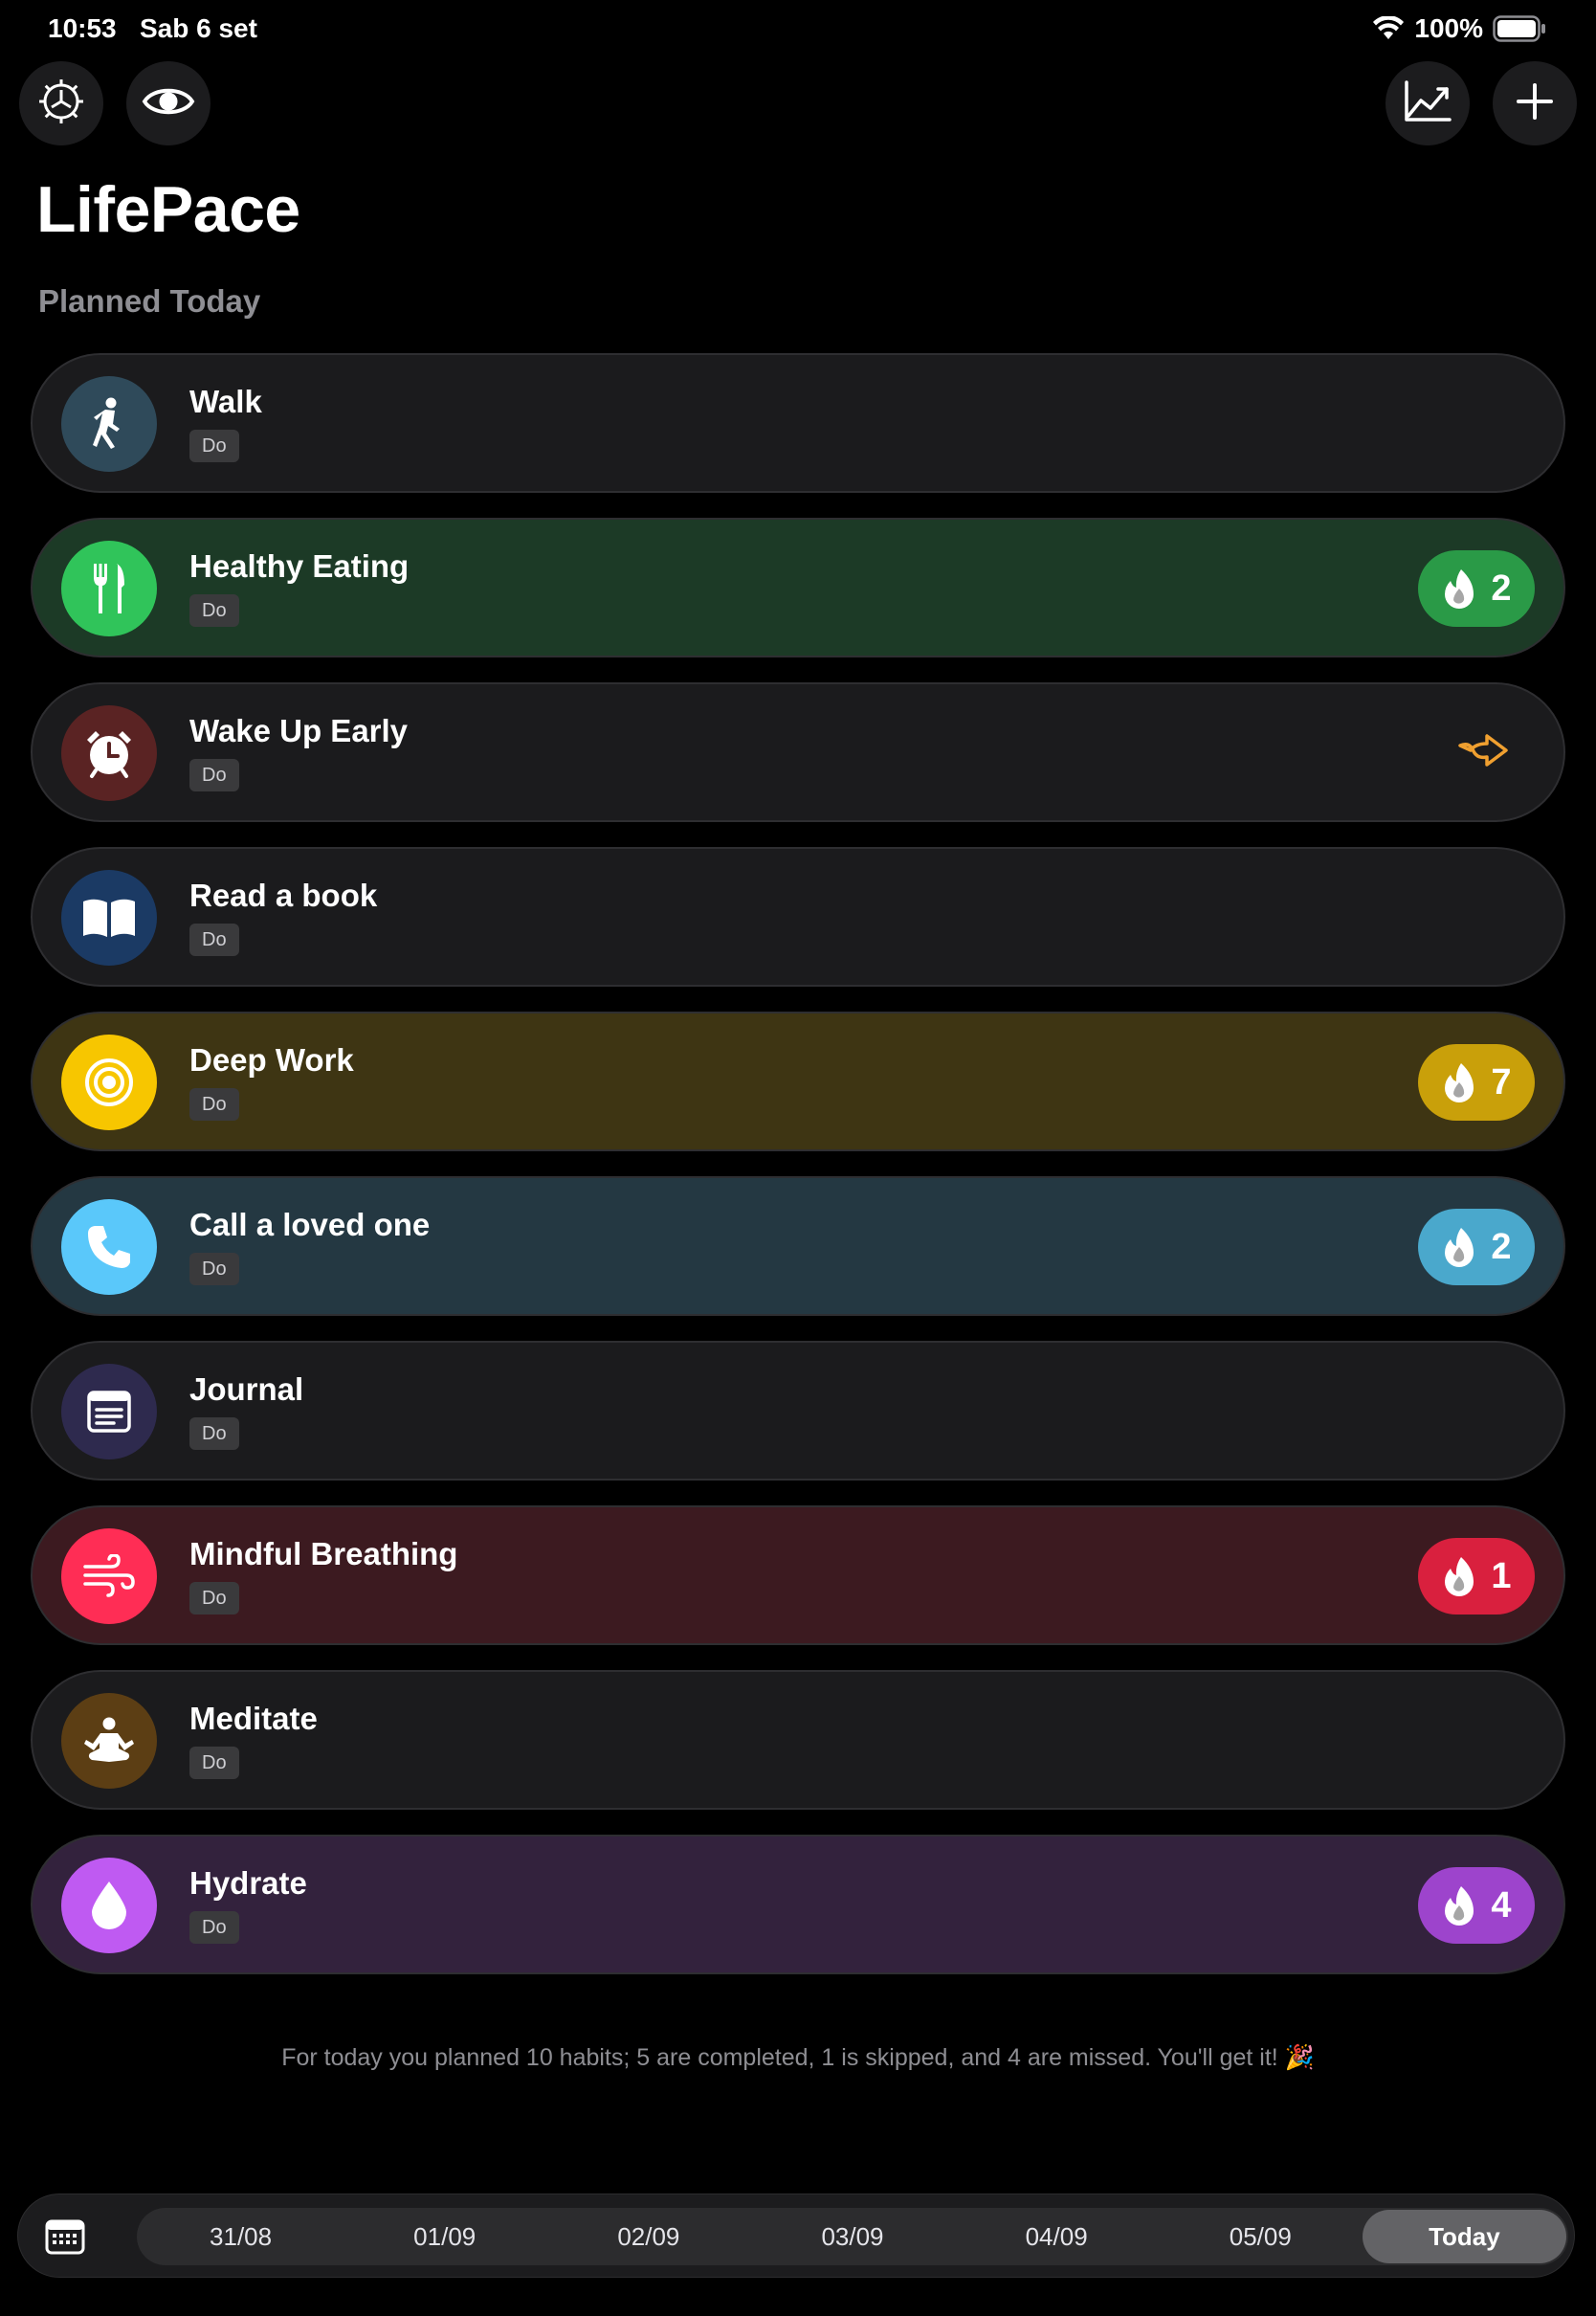  What do you see at coordinates (798, 1904) in the screenshot?
I see `habit-row: Hydrate Do 4` at bounding box center [798, 1904].